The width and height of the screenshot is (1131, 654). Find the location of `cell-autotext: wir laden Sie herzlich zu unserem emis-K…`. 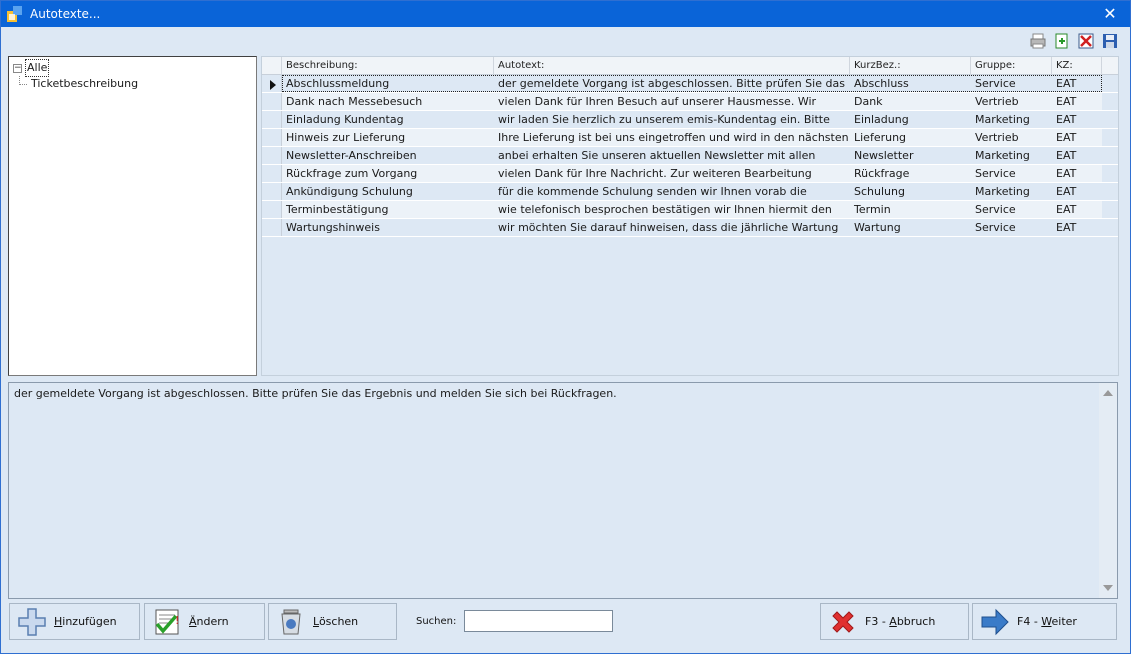

cell-autotext: wir laden Sie herzlich zu unserem emis-K… is located at coordinates (672, 119).